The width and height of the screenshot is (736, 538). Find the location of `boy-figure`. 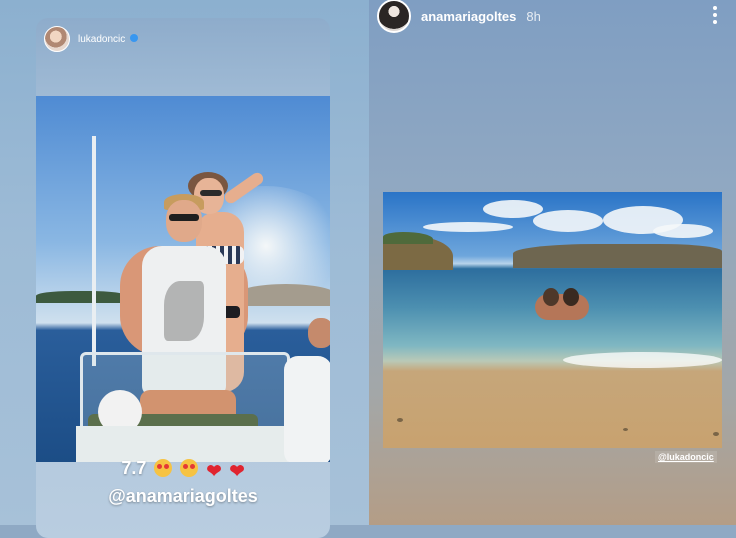

boy-figure is located at coordinates (307, 409).